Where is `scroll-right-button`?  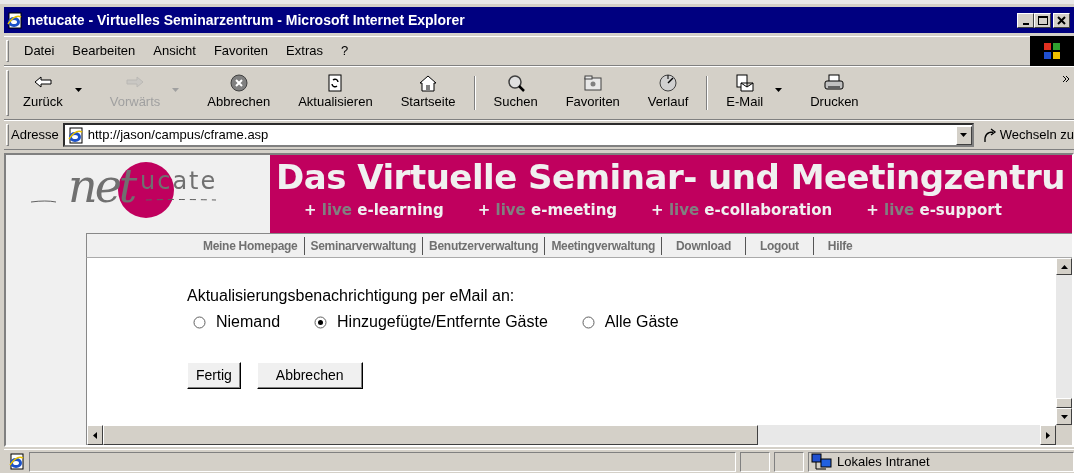 scroll-right-button is located at coordinates (1048, 435).